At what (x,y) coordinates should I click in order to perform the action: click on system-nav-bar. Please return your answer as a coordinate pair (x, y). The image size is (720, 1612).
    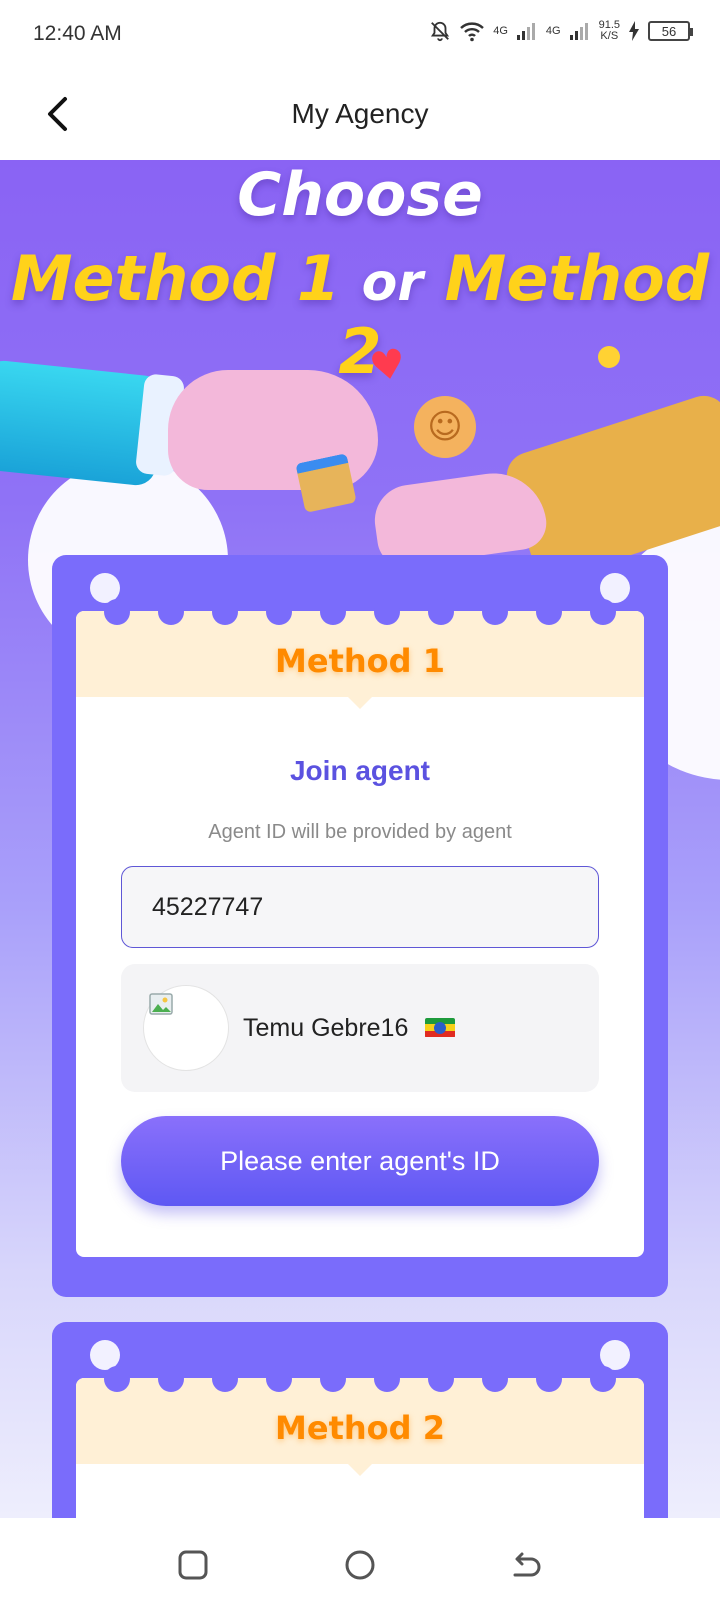
    Looking at the image, I should click on (360, 1565).